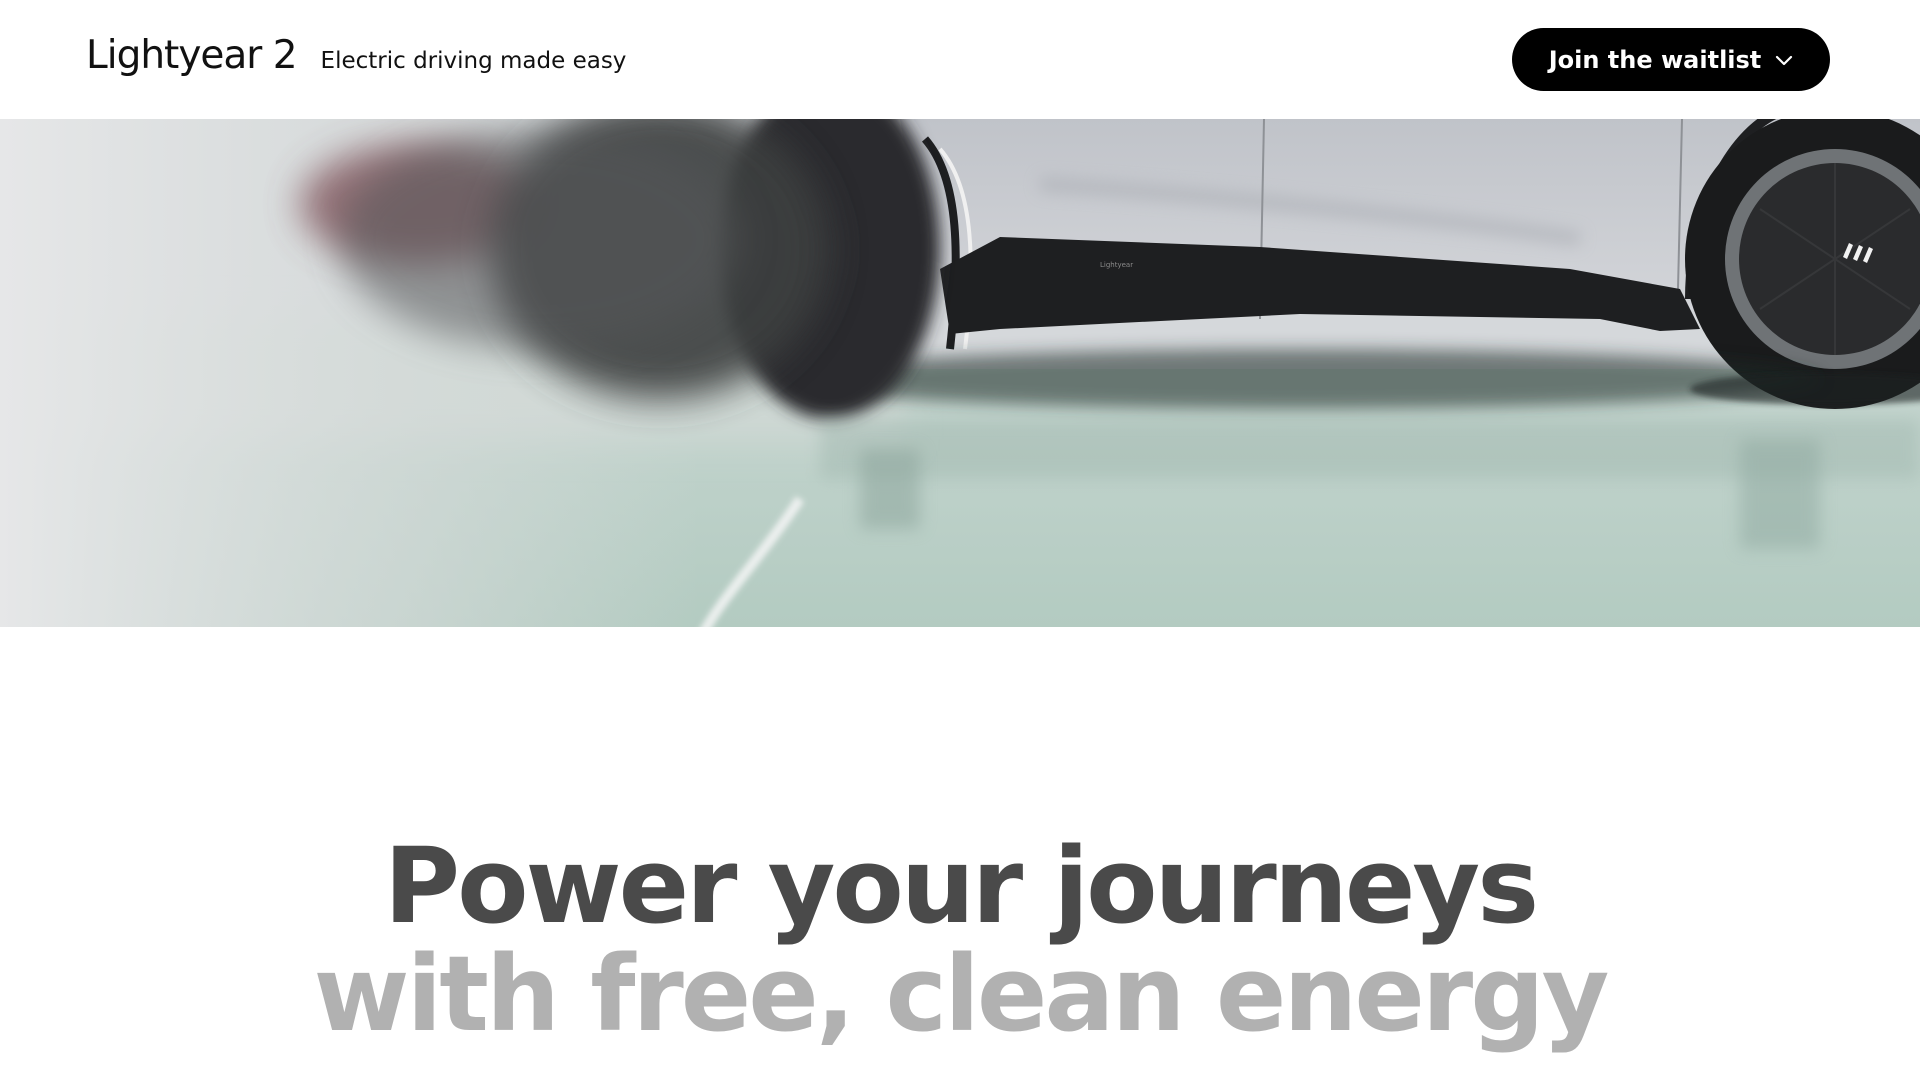 Image resolution: width=1920 pixels, height=1080 pixels. I want to click on headline-line-primary: Power your journeys, so click(961, 886).